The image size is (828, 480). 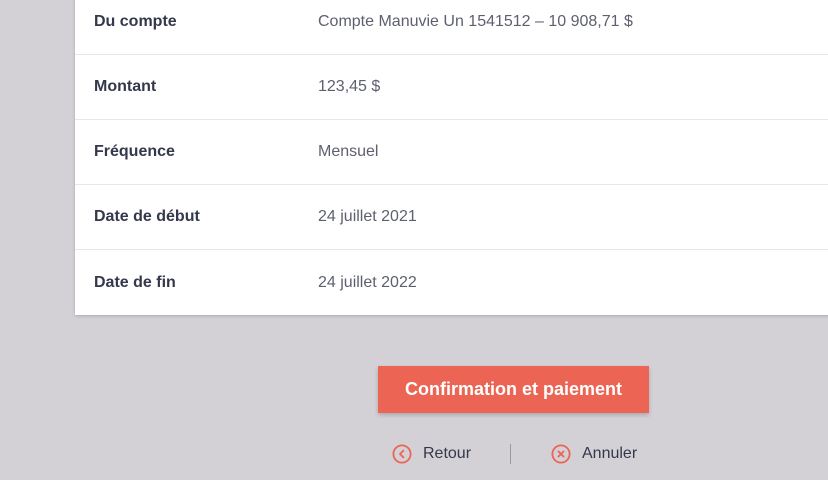 I want to click on start-date-label: Date de début, so click(x=147, y=216).